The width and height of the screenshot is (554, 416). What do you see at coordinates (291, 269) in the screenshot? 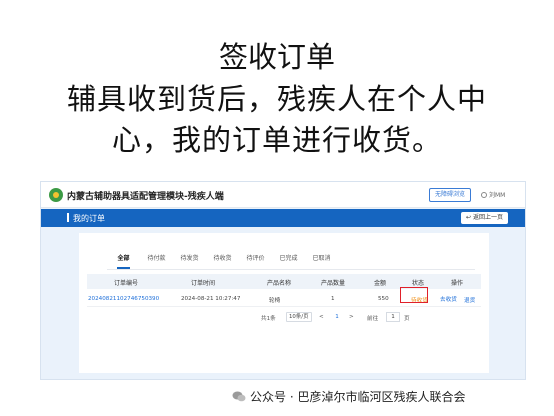
I see `tabs-divider` at bounding box center [291, 269].